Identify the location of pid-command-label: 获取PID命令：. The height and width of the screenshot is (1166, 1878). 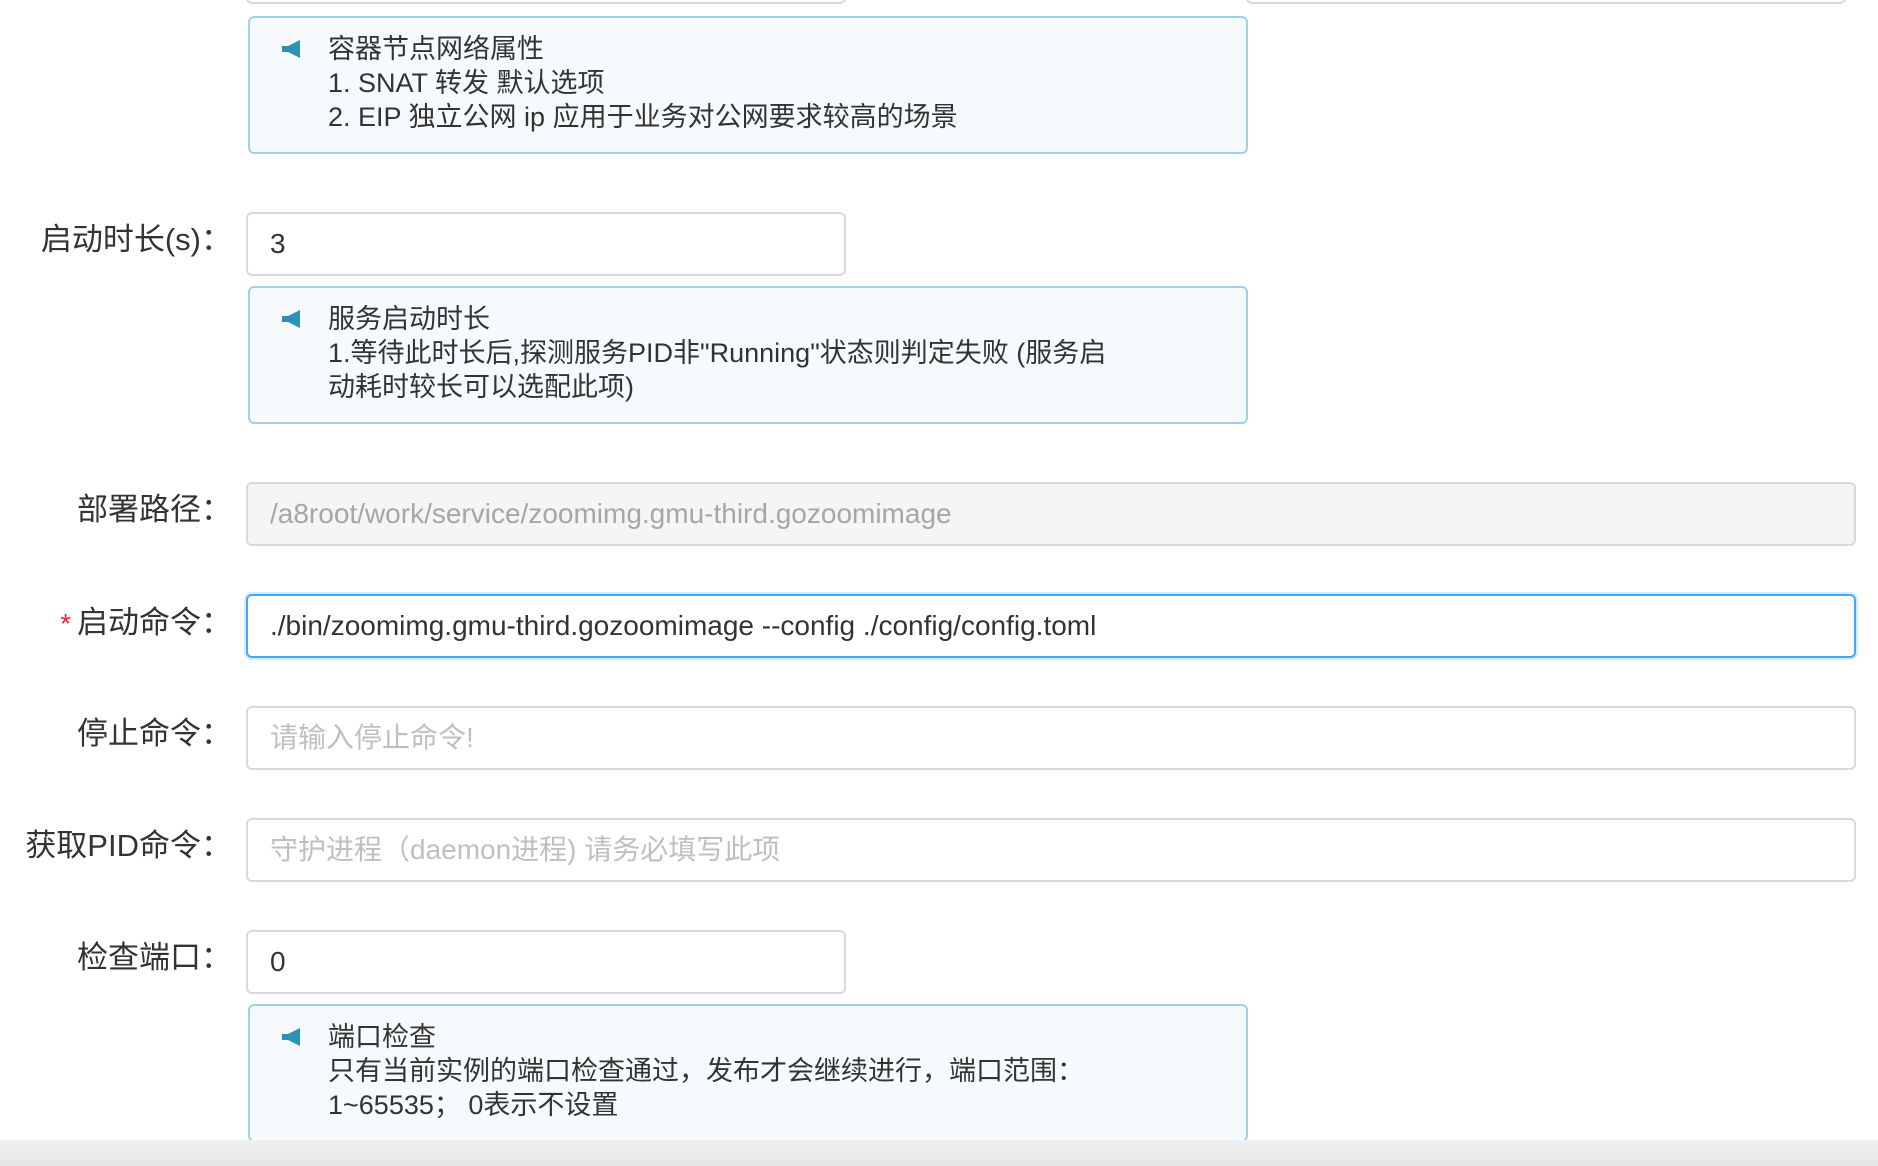
(128, 845).